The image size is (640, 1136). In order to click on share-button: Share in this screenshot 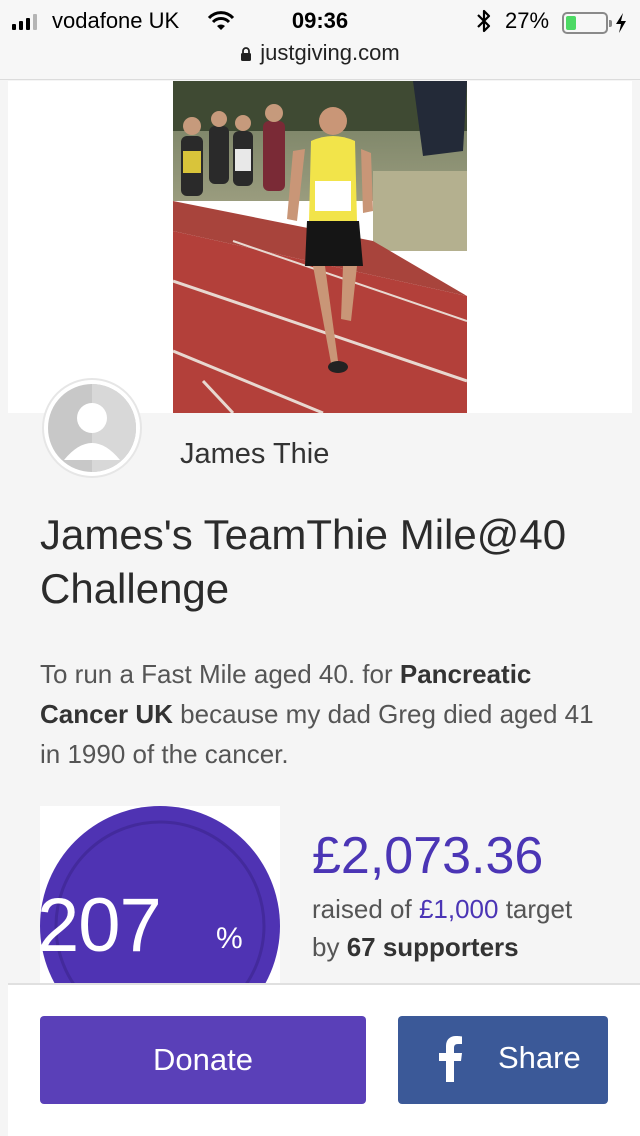, I will do `click(503, 1060)`.